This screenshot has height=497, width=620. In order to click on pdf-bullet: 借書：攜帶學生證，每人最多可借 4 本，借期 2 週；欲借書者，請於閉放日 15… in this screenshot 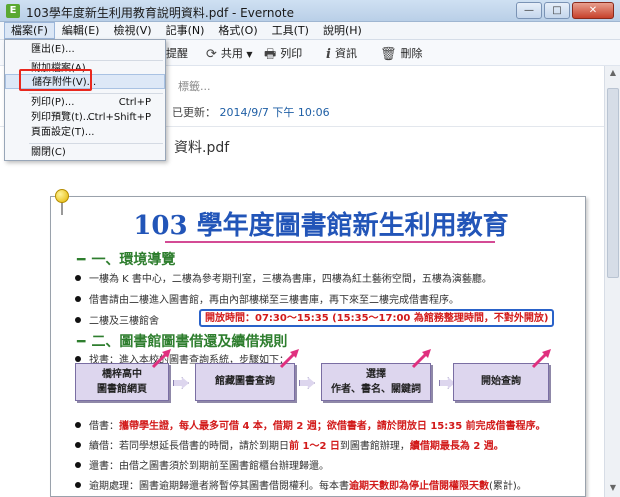, I will do `click(310, 424)`.